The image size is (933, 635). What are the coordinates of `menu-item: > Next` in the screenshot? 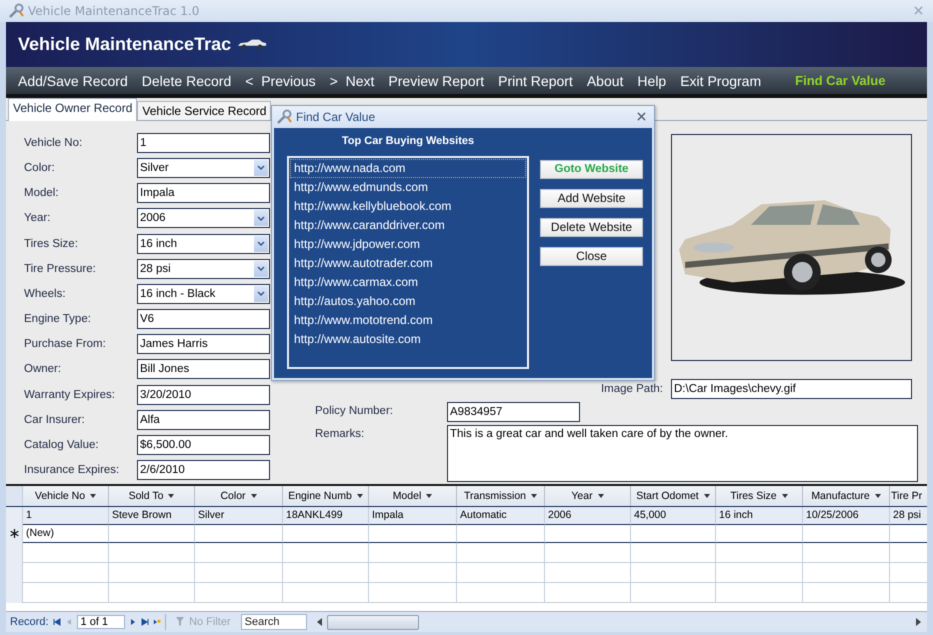 It's located at (352, 80).